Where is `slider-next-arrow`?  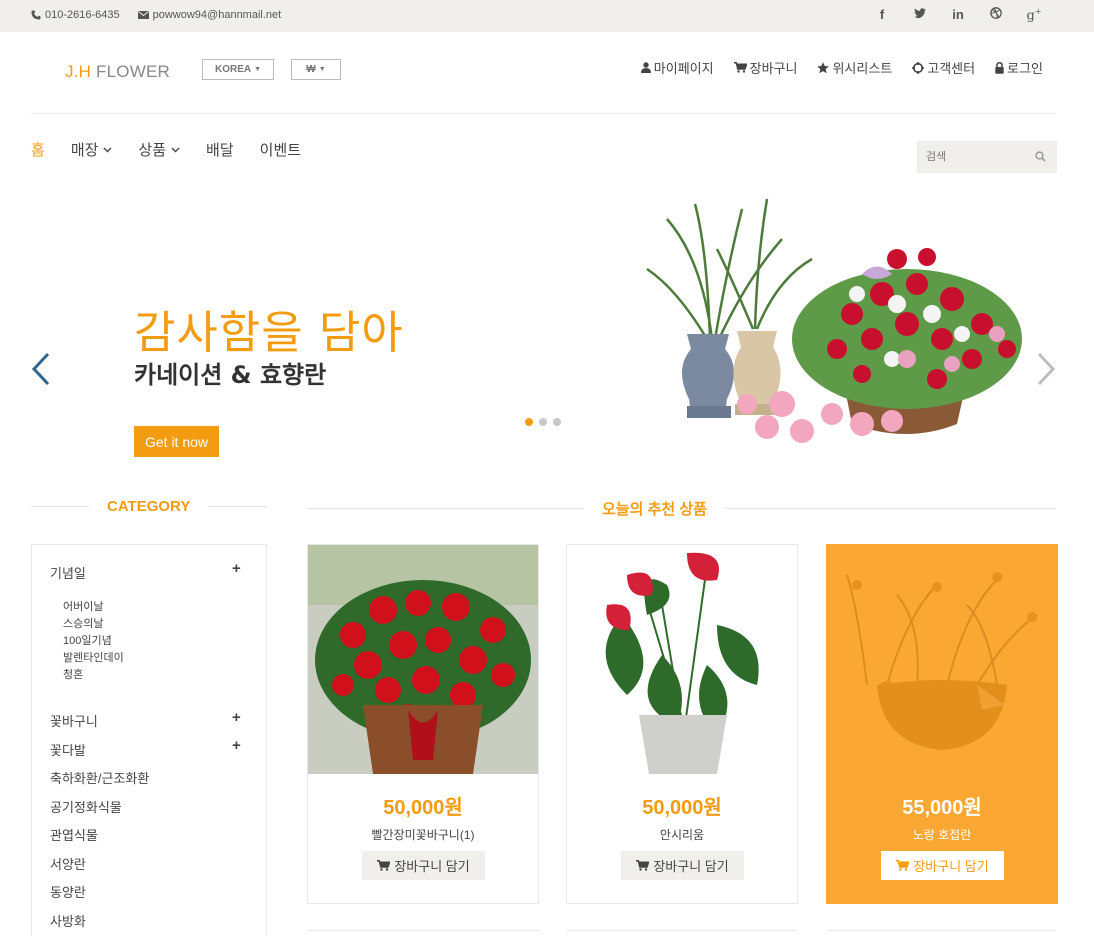 slider-next-arrow is located at coordinates (1046, 369).